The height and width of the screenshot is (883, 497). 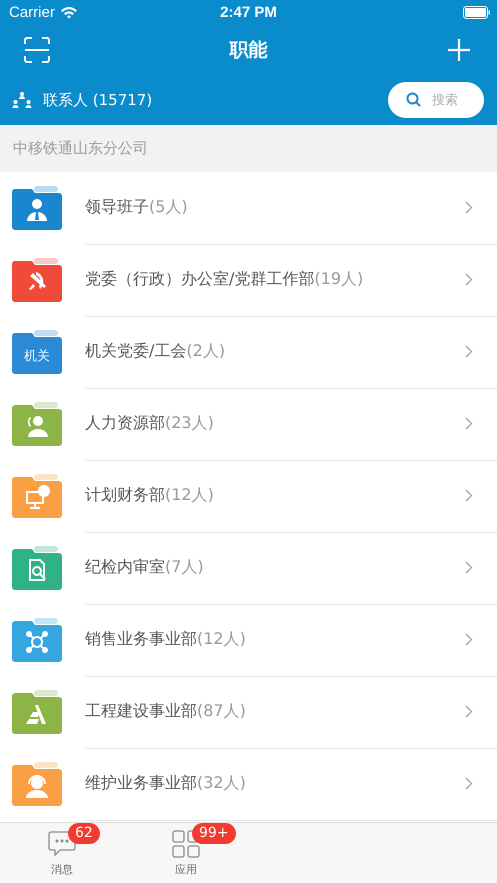 I want to click on department-item: 维护业务事业部(32人), so click(x=248, y=784).